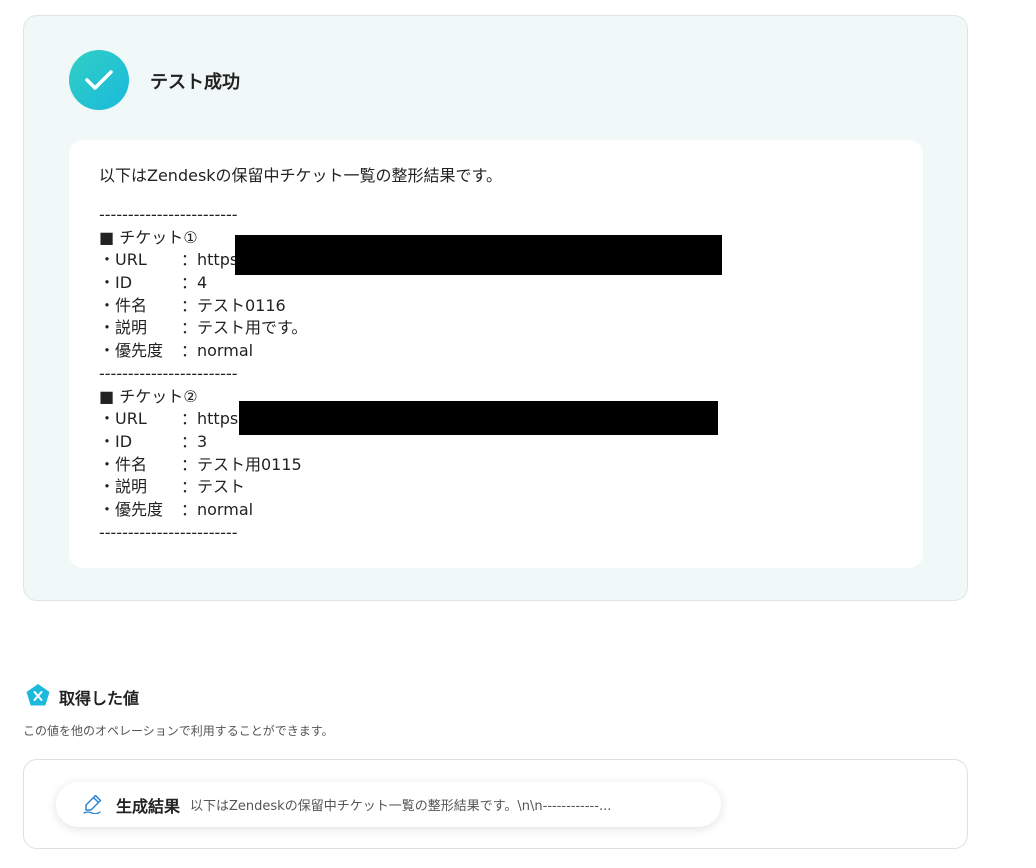  I want to click on ticket-id-row: ・ID ：3, so click(200, 442).